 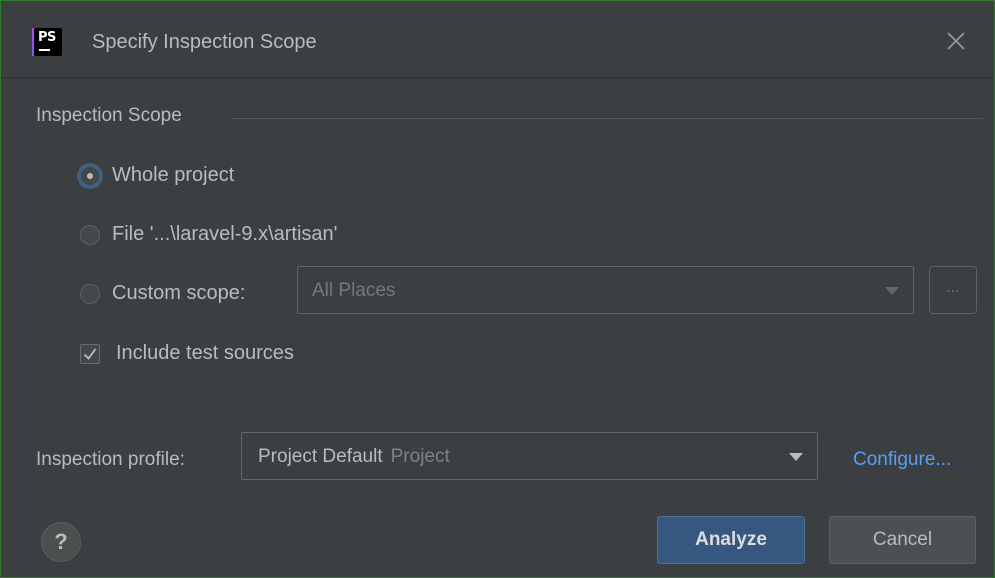 What do you see at coordinates (605, 290) in the screenshot?
I see `custom-scope-dropdown: All Places` at bounding box center [605, 290].